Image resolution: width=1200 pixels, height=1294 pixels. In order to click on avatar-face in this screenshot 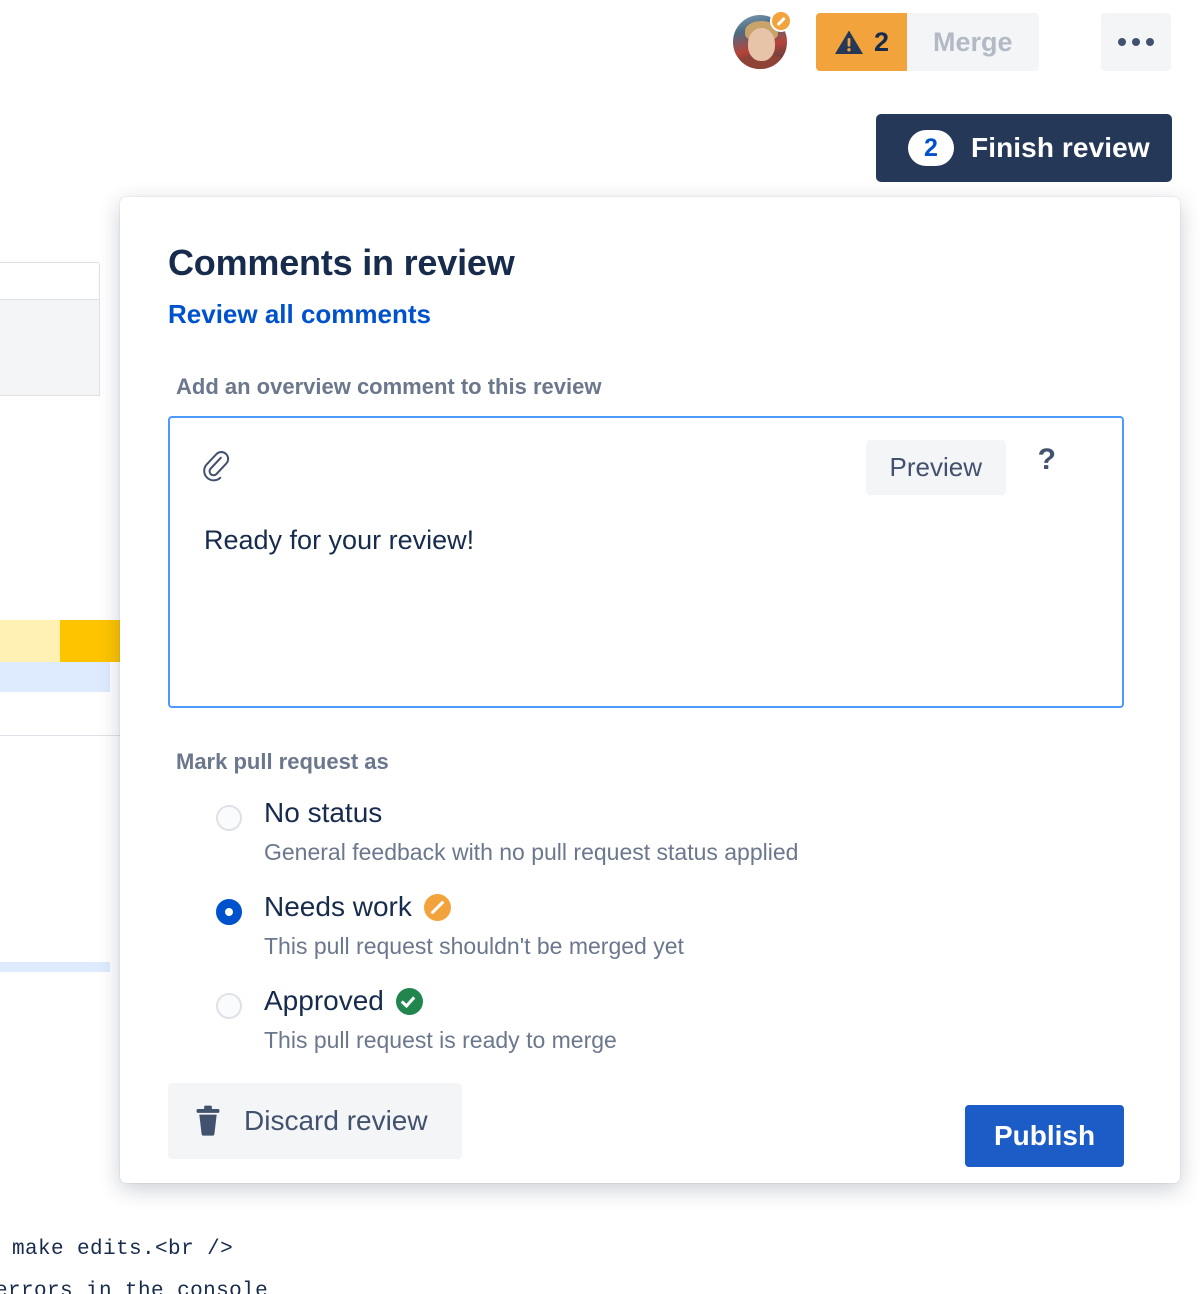, I will do `click(761, 44)`.